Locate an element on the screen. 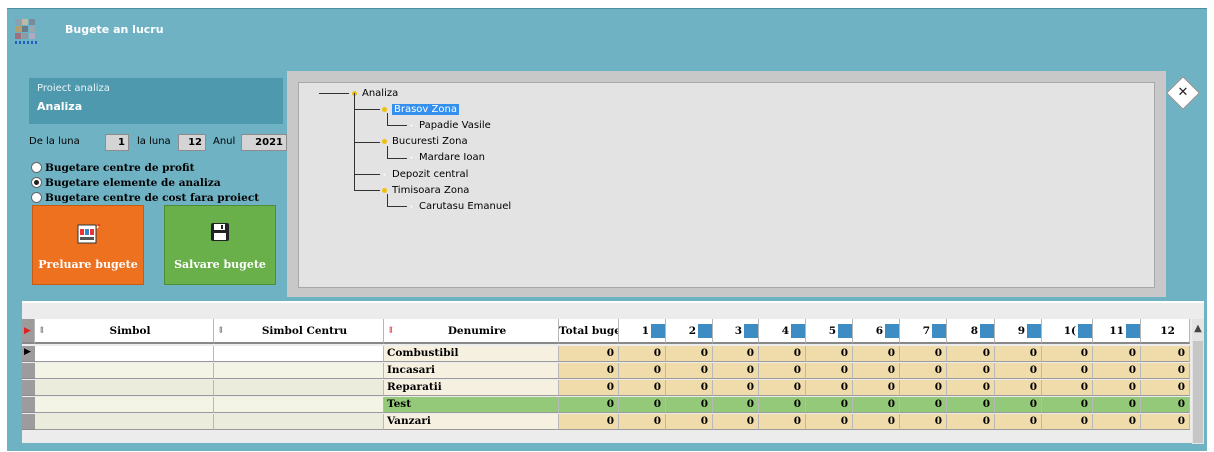 The height and width of the screenshot is (452, 1214). column-header: 1 is located at coordinates (642, 331).